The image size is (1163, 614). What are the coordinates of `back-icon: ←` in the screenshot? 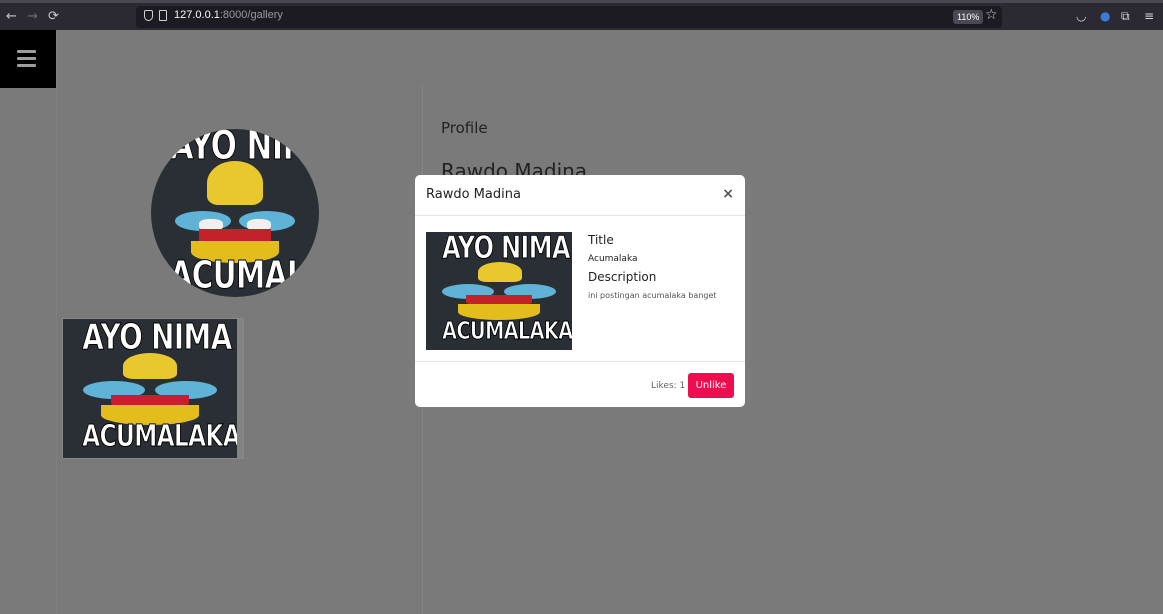 It's located at (11, 17).